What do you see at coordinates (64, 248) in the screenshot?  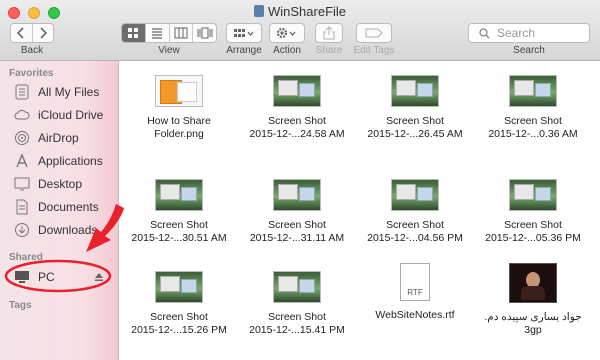 I see `annotation-overlay` at bounding box center [64, 248].